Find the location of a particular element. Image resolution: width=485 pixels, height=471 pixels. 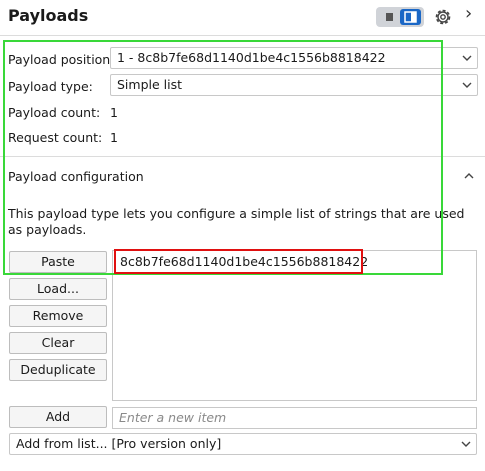

layout-toggle is located at coordinates (400, 17).